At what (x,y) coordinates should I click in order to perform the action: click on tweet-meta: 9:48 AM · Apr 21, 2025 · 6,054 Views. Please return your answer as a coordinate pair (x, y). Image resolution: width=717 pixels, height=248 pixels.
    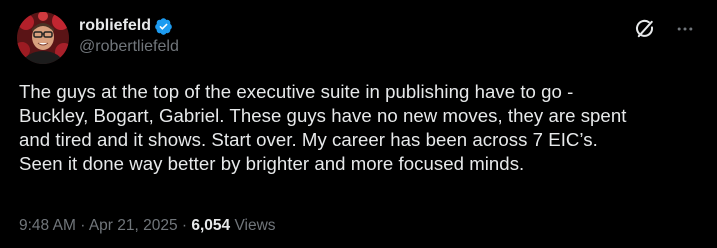
    Looking at the image, I should click on (147, 226).